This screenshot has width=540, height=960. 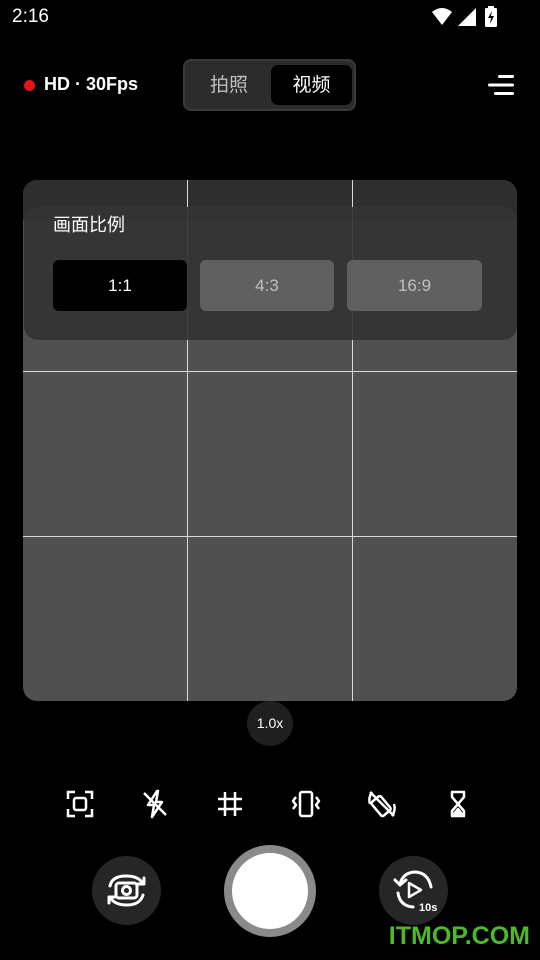 What do you see at coordinates (30, 16) in the screenshot?
I see `status-time: 2:16` at bounding box center [30, 16].